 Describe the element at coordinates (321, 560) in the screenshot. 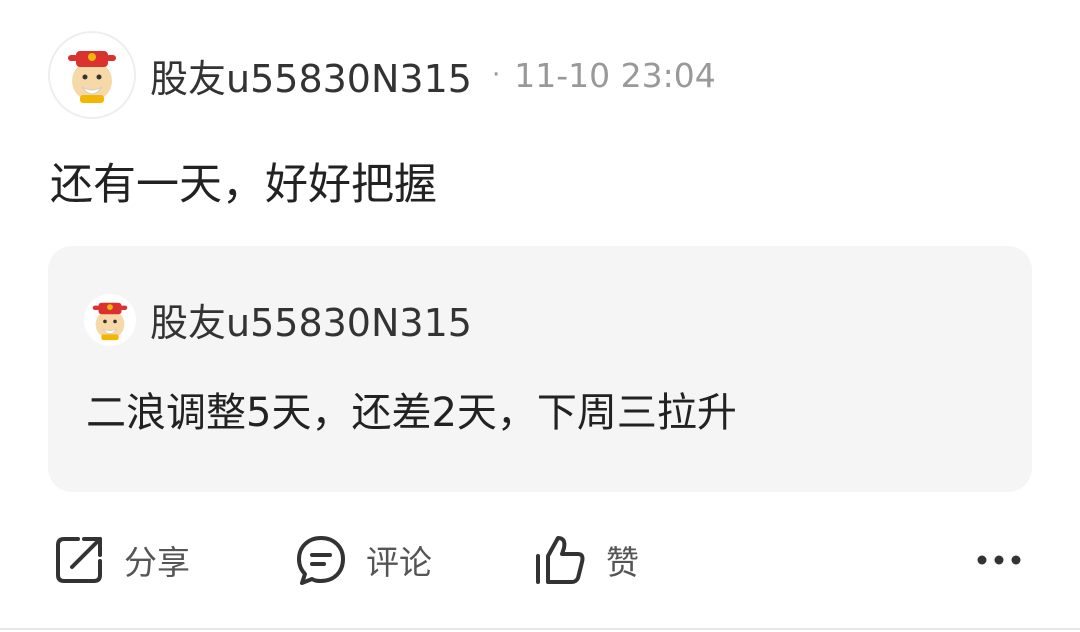

I see `comment-icon` at that location.